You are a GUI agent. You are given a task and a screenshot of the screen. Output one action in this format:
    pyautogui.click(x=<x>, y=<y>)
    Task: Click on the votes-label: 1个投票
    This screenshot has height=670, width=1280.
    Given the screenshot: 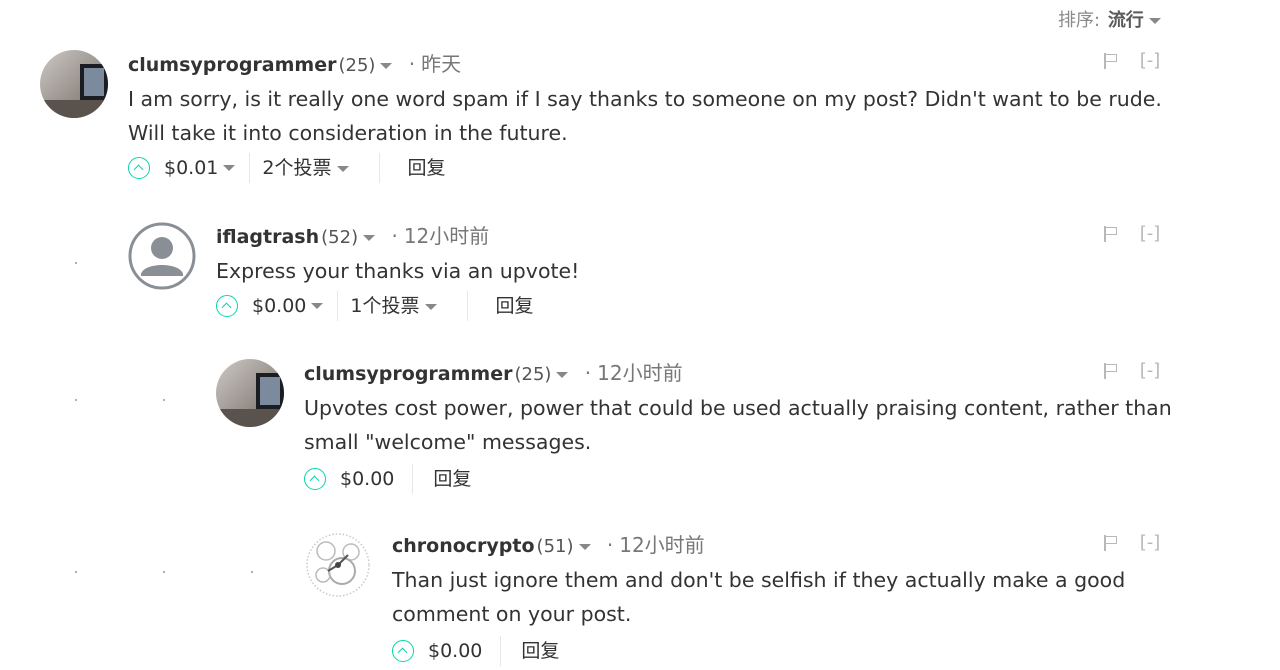 What is the action you would take?
    pyautogui.click(x=384, y=306)
    